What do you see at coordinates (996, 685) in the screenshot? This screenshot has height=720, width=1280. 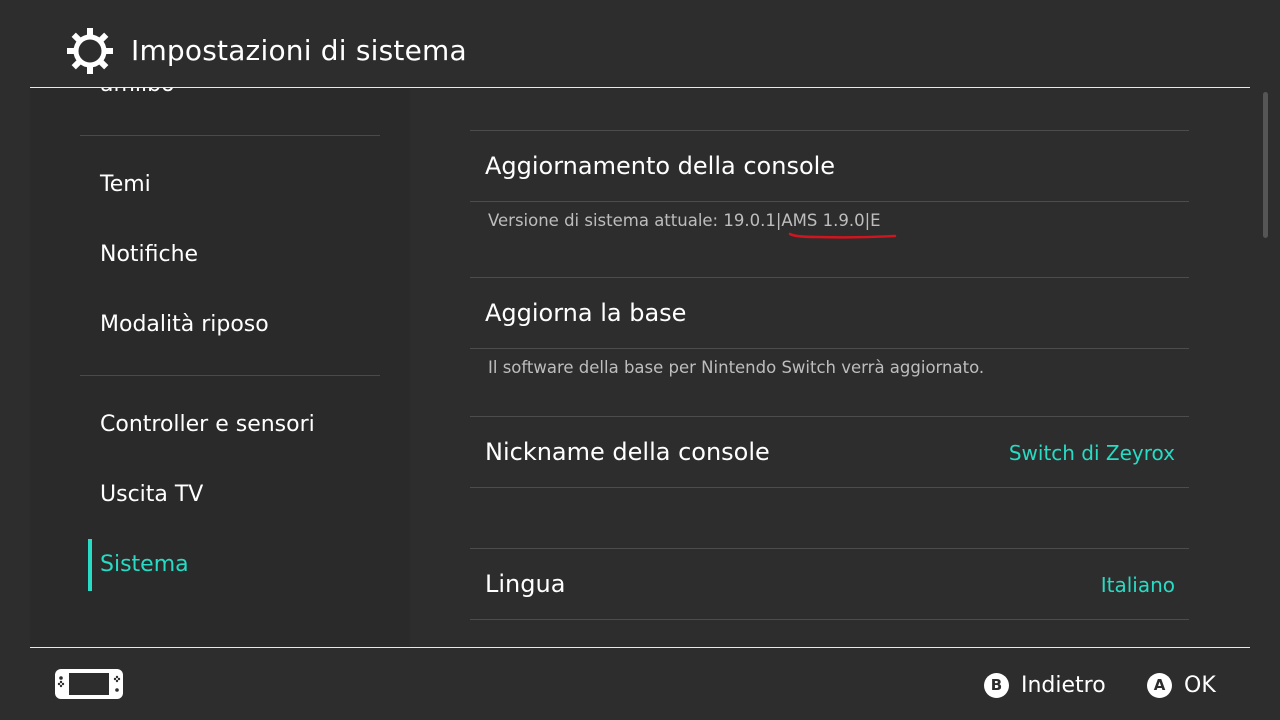 I see `b-button-icon: B` at bounding box center [996, 685].